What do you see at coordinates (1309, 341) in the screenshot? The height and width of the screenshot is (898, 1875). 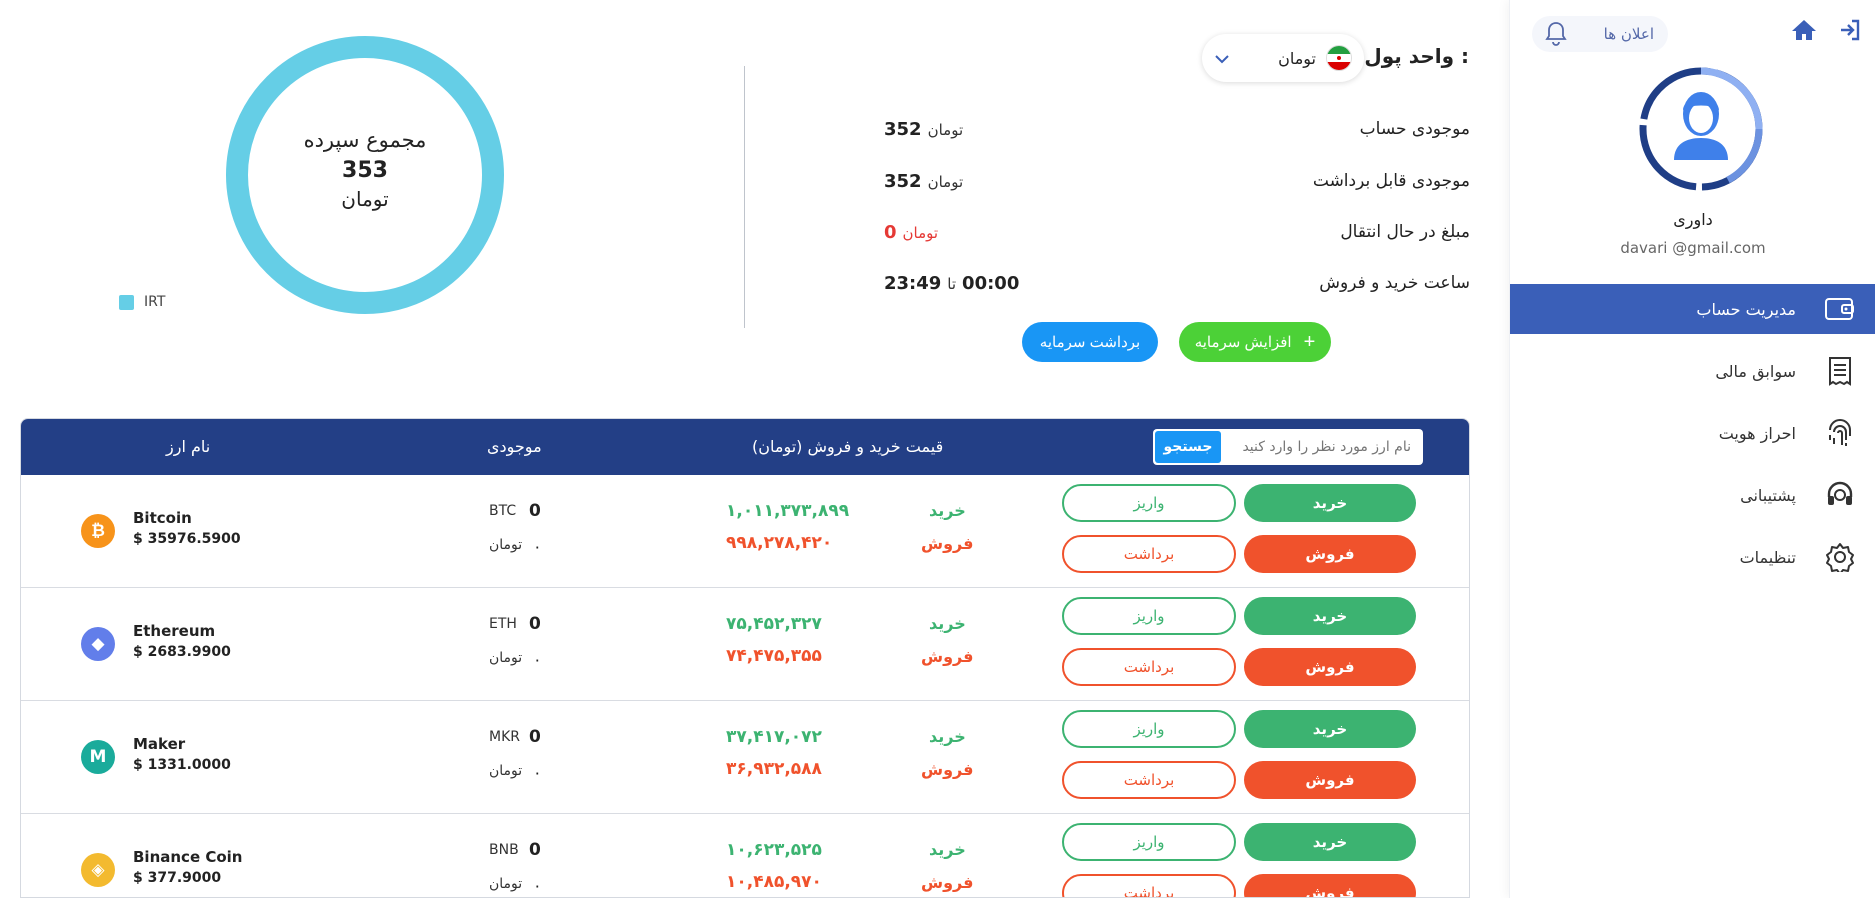 I see `plus-icon: +` at bounding box center [1309, 341].